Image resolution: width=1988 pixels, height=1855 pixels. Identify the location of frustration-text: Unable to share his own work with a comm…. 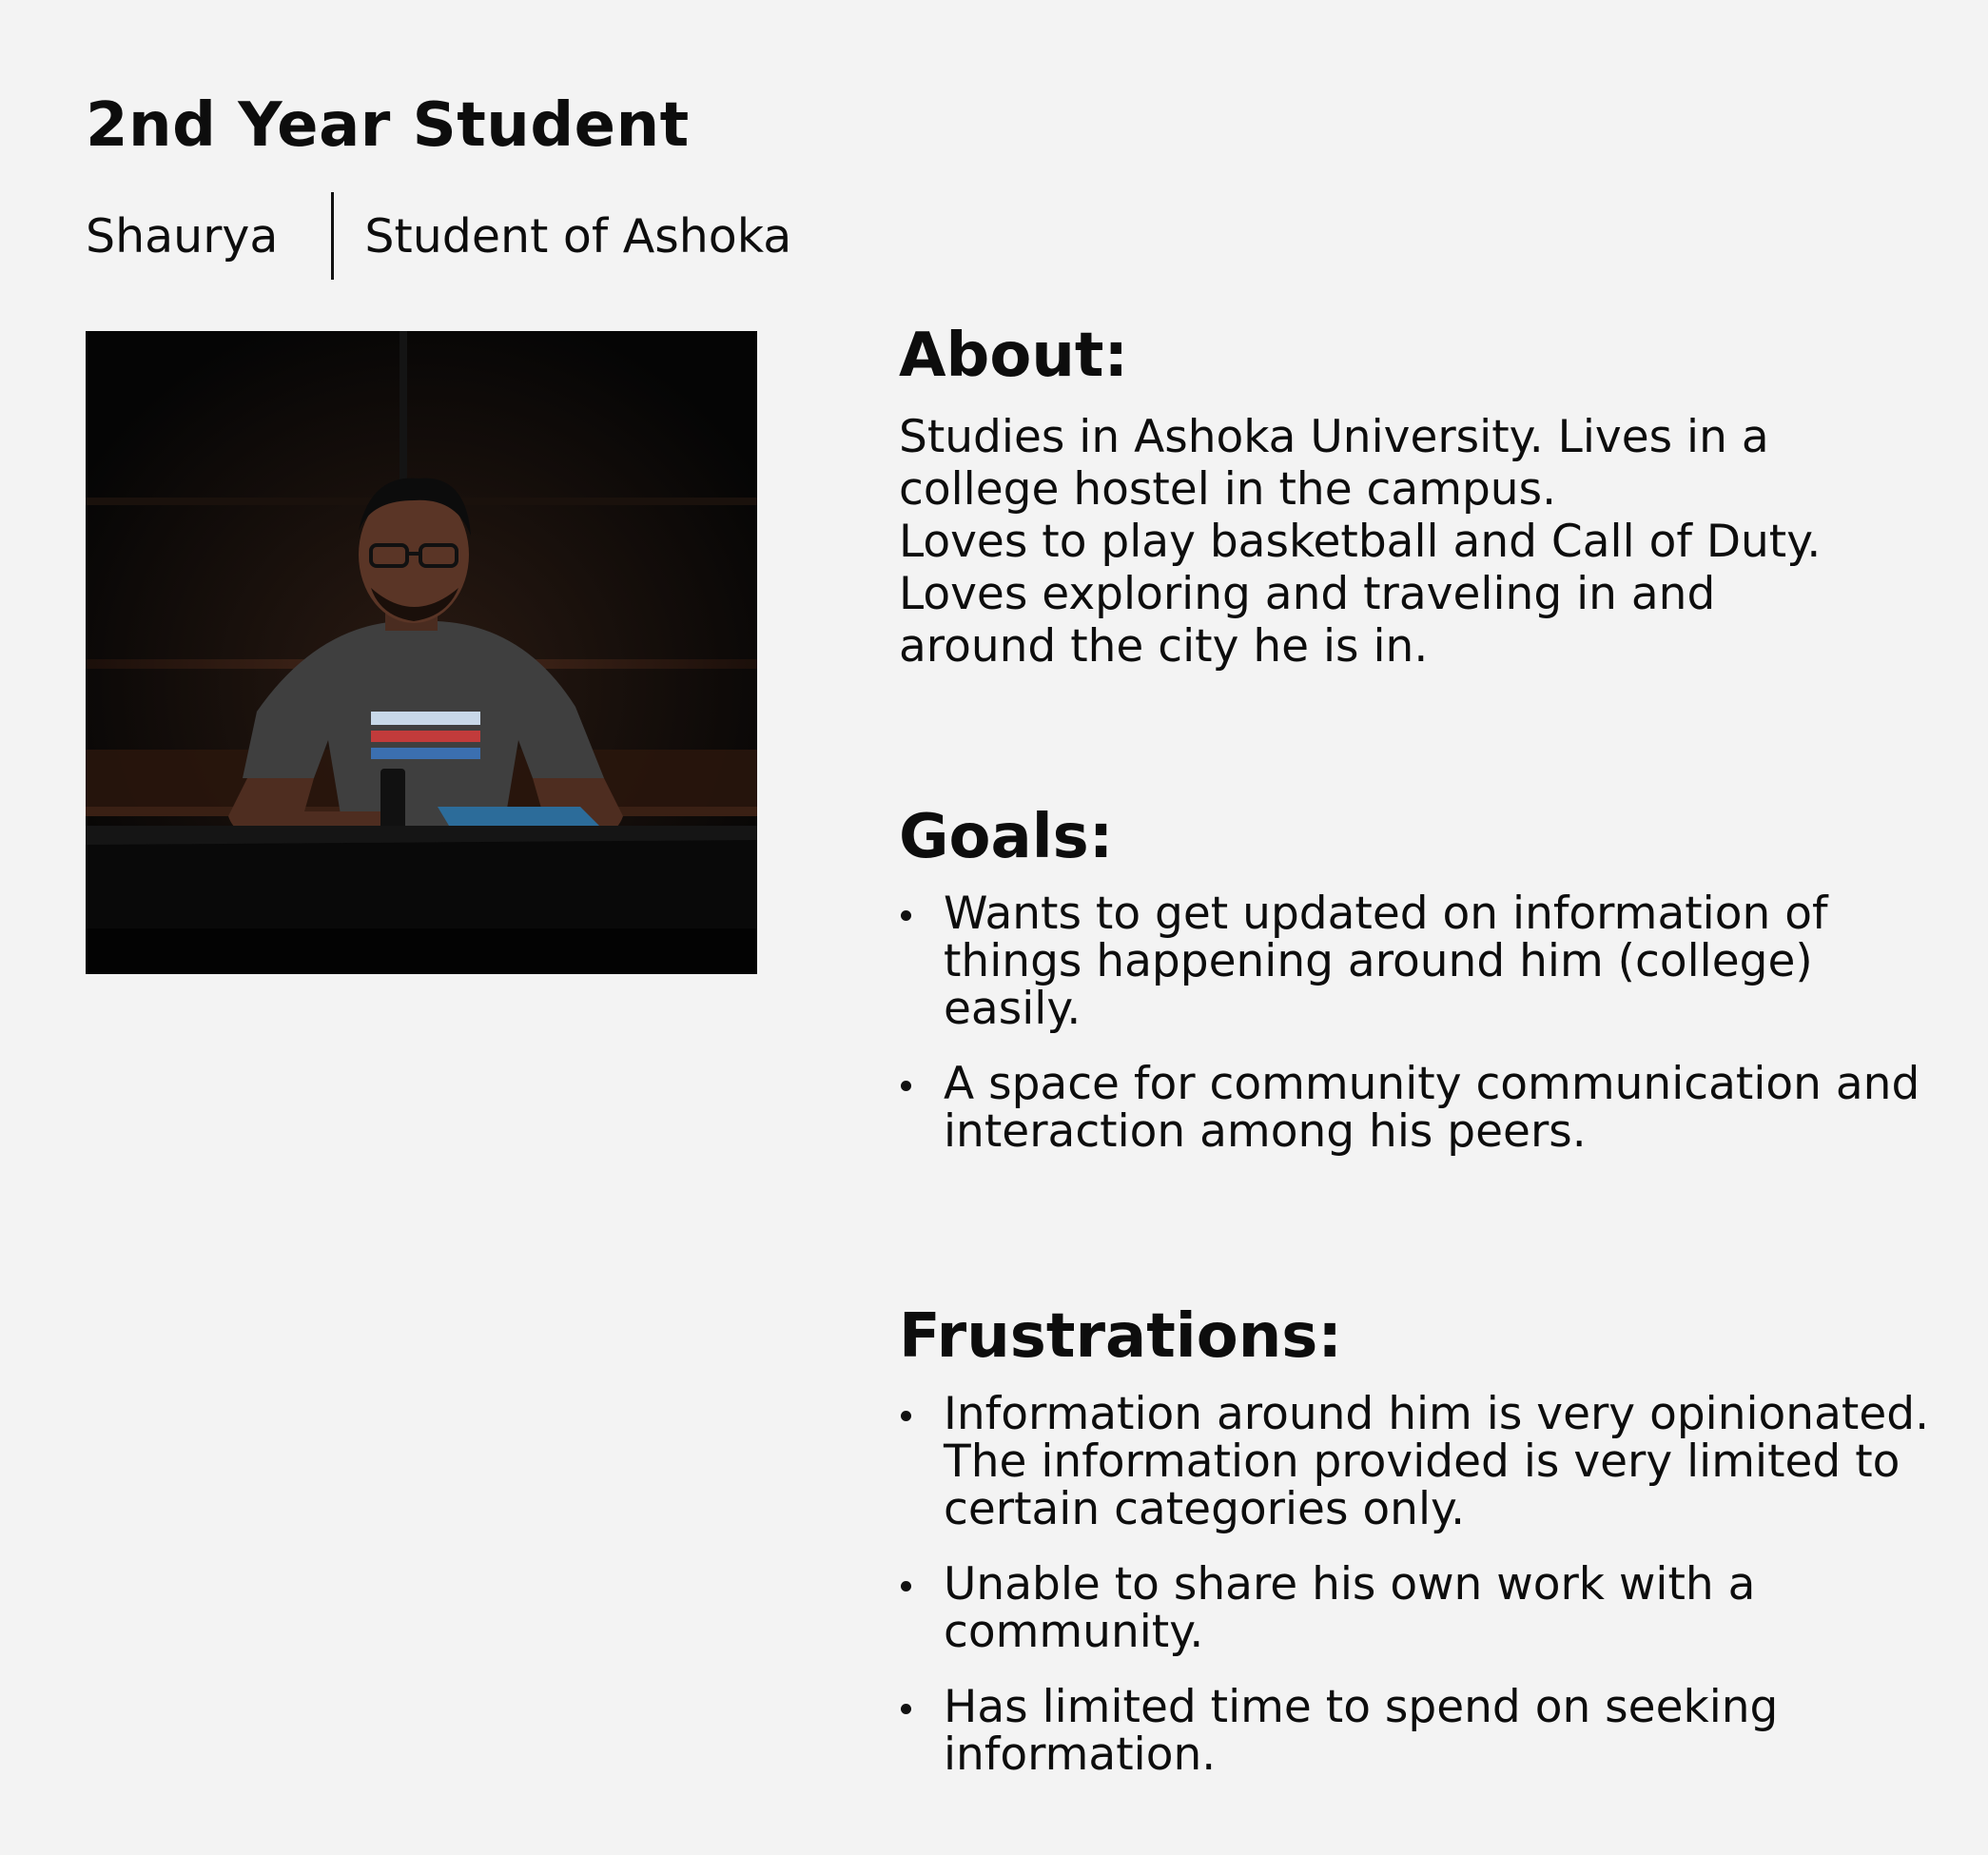
(1350, 1608).